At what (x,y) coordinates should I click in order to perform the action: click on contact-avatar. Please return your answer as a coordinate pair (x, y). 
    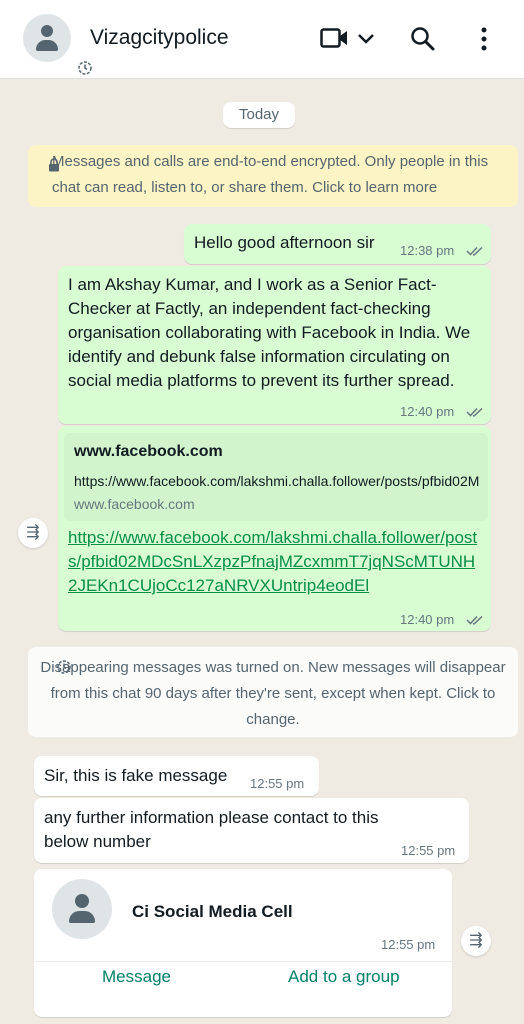
    Looking at the image, I should click on (59, 46).